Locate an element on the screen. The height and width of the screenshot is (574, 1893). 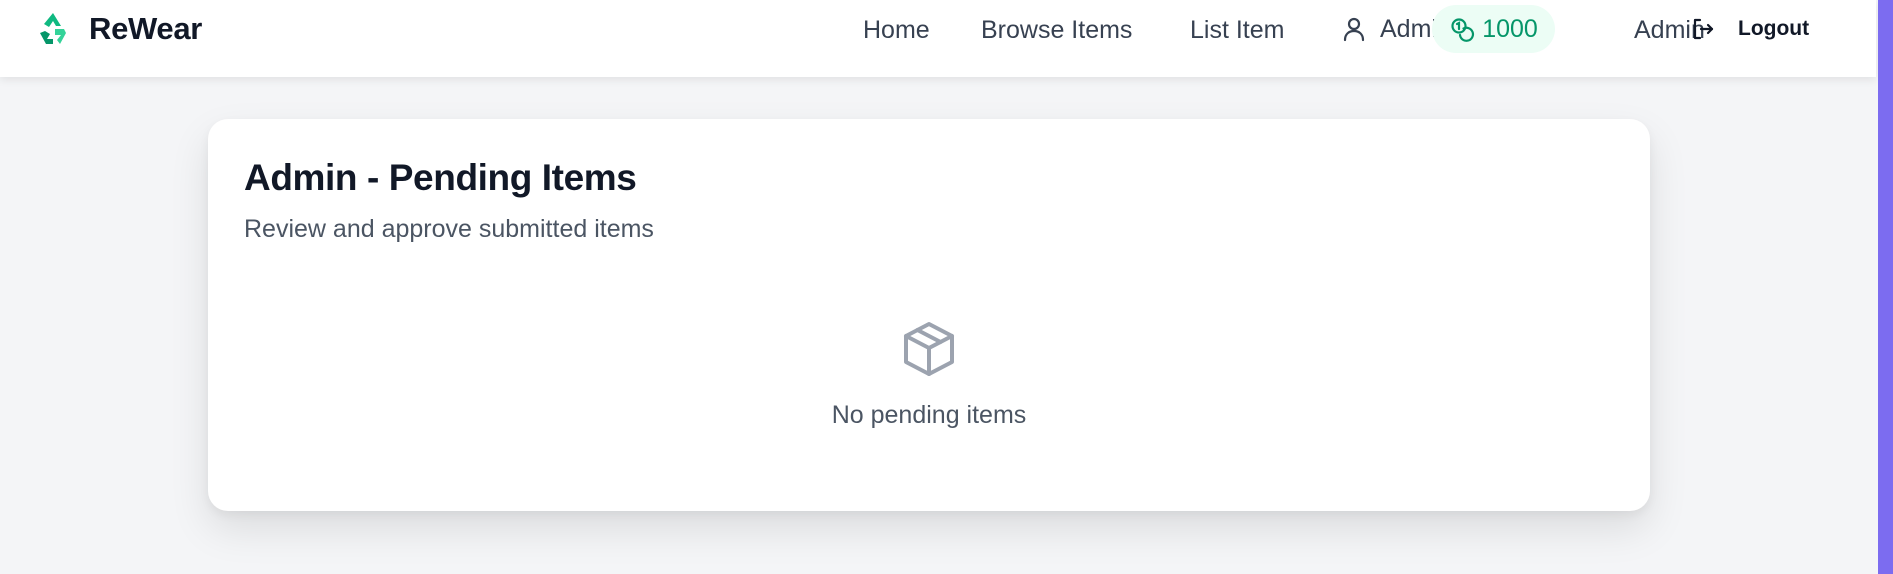
scrollbar is located at coordinates (1885, 287).